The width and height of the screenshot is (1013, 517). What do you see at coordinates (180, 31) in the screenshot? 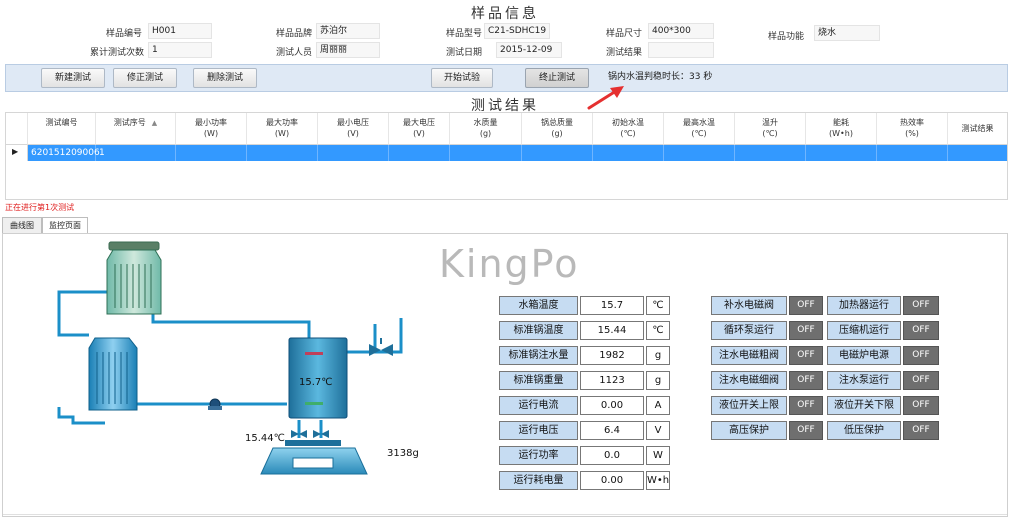
I see `sample-no-field: H001` at bounding box center [180, 31].